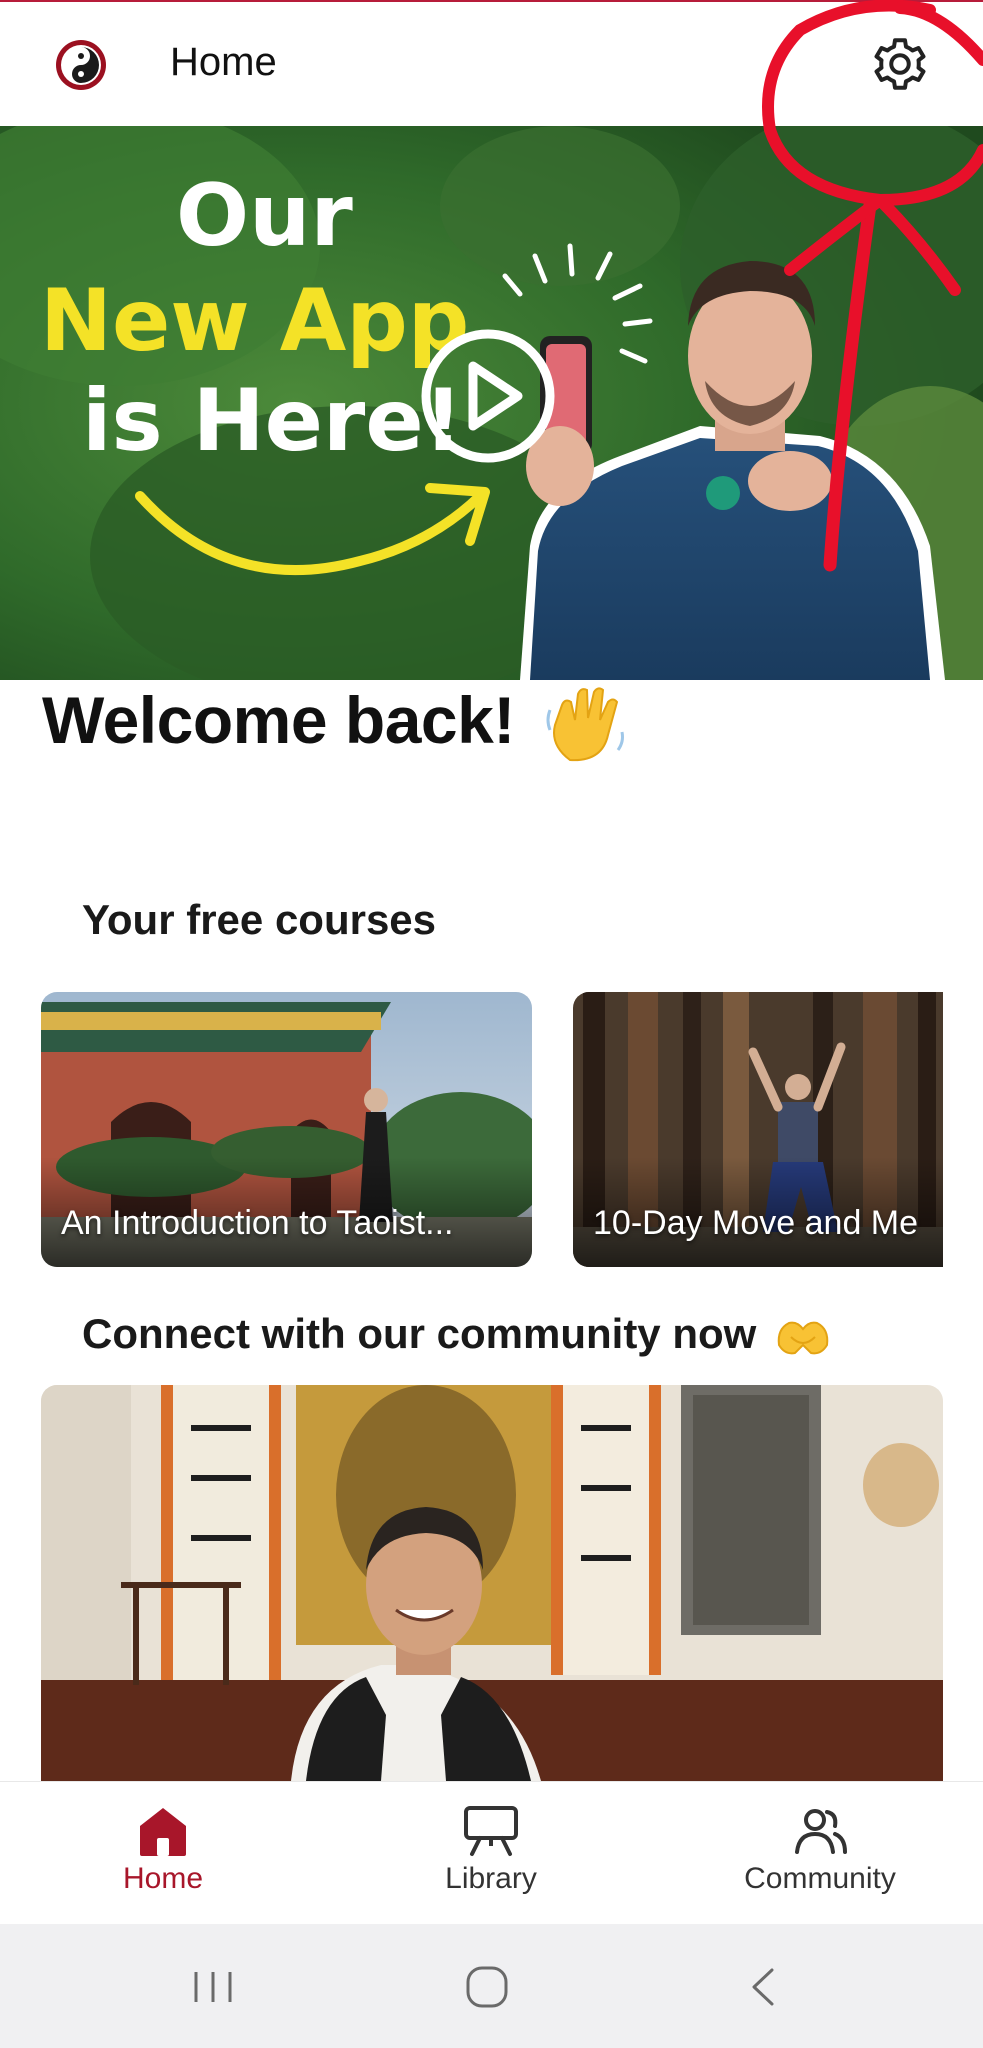 Image resolution: width=983 pixels, height=2048 pixels. Describe the element at coordinates (585, 725) in the screenshot. I see `waving-hand-icon` at that location.